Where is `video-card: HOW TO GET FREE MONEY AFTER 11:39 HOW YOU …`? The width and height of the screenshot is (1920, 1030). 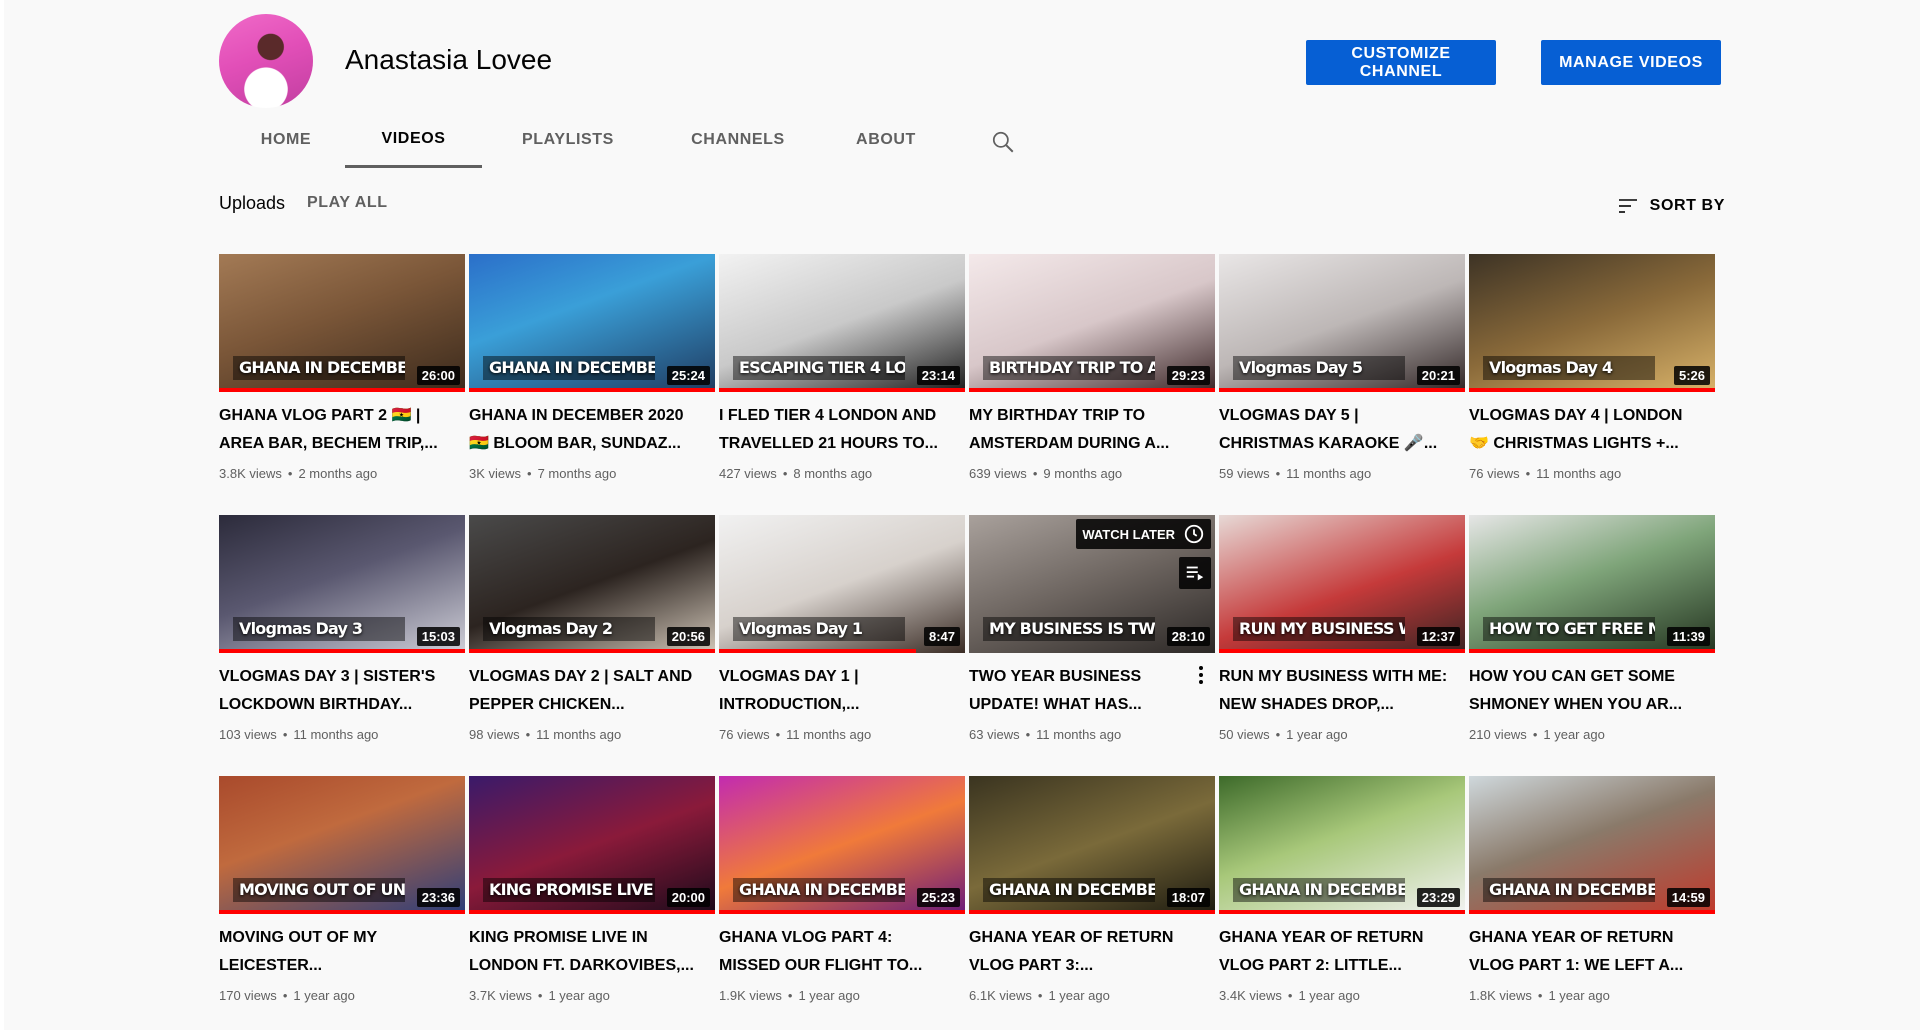
video-card: HOW TO GET FREE MONEY AFTER 11:39 HOW YOU … is located at coordinates (1592, 637).